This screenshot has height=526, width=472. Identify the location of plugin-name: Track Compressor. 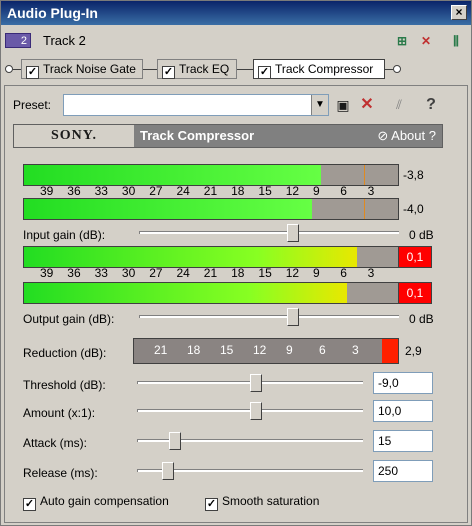
(197, 135).